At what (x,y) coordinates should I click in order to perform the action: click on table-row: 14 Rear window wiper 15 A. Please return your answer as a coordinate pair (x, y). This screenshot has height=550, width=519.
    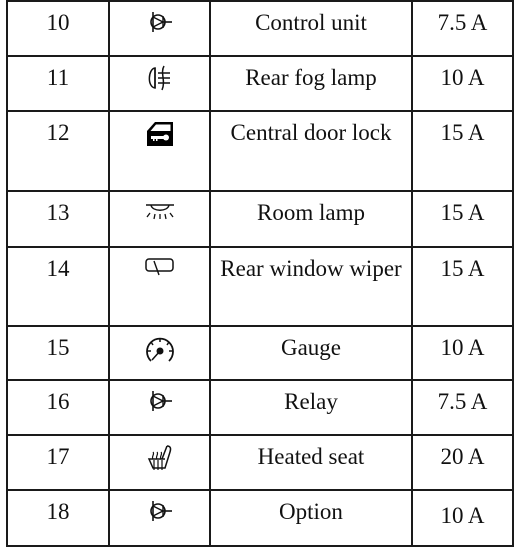
    Looking at the image, I should click on (260, 286).